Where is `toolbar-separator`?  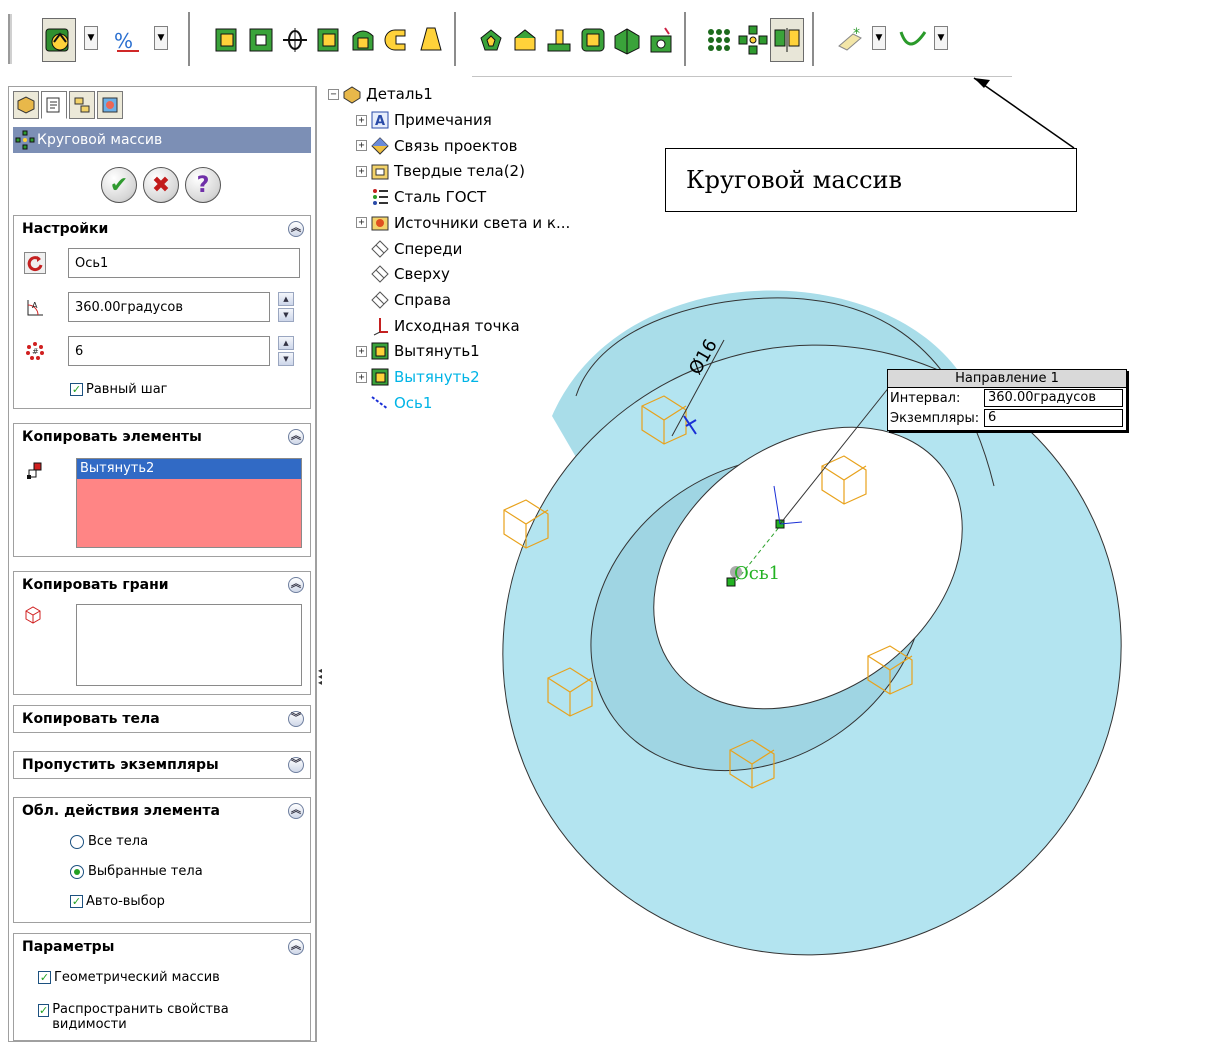 toolbar-separator is located at coordinates (189, 39).